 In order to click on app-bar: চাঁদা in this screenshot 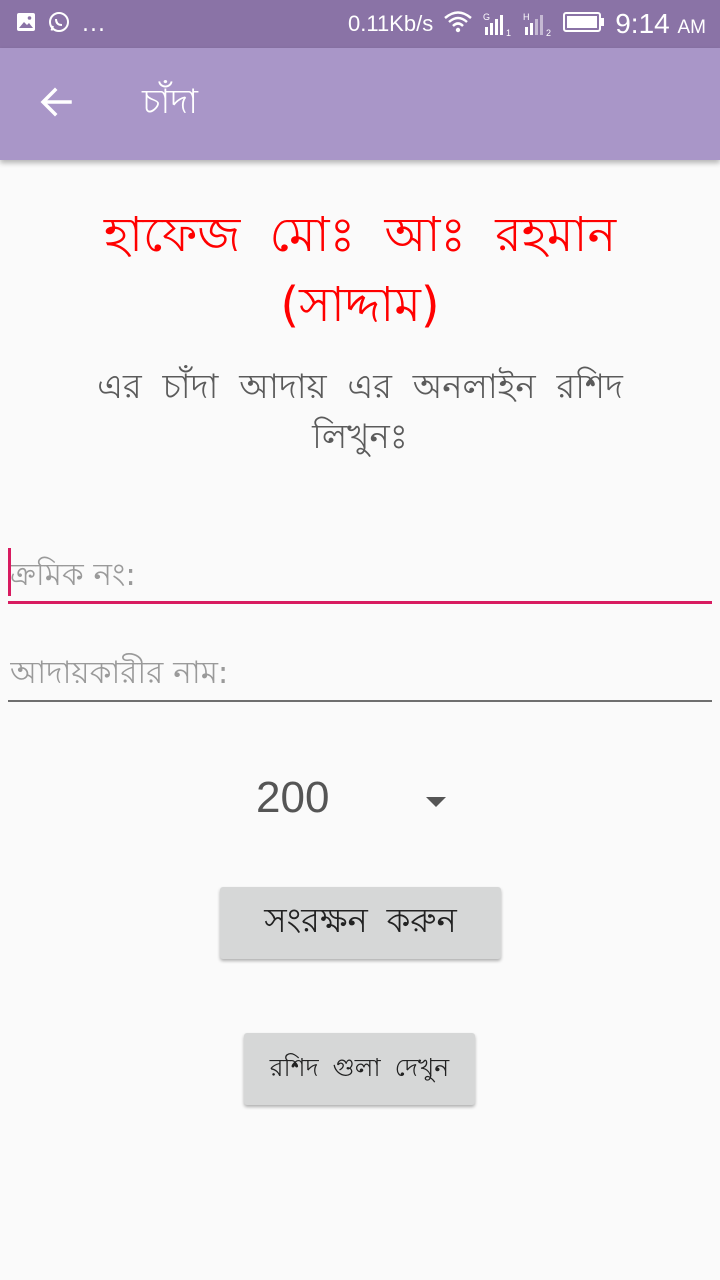, I will do `click(360, 104)`.